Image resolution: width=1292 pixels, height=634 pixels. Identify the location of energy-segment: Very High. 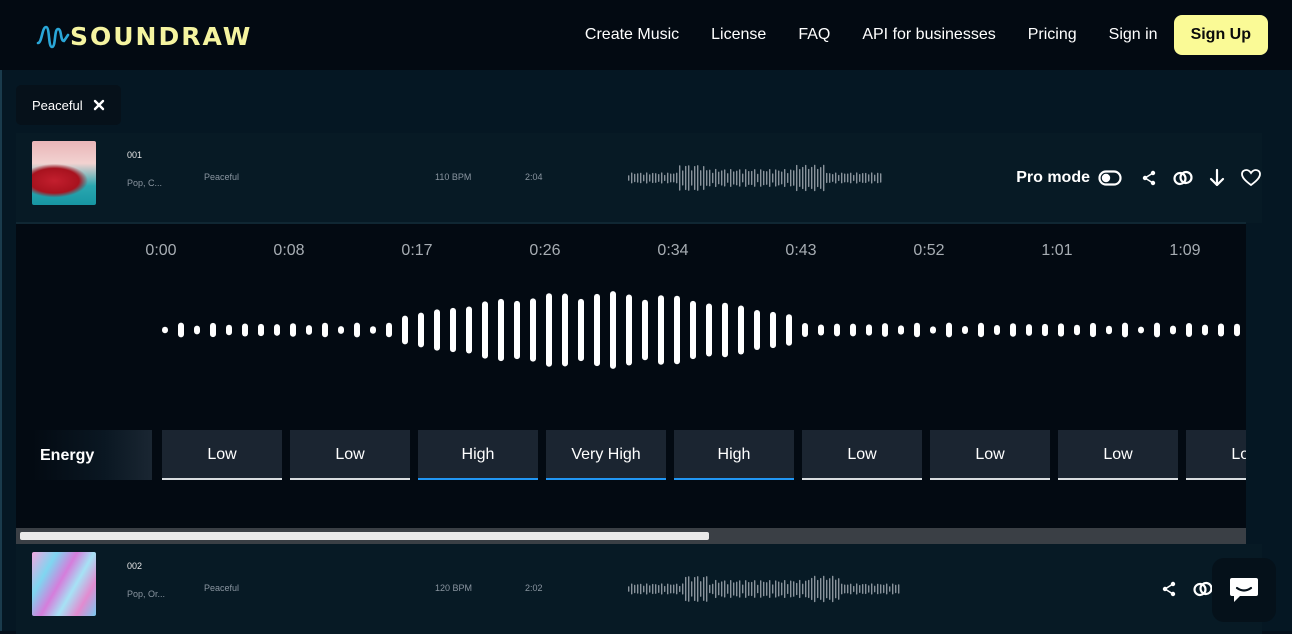
(606, 455).